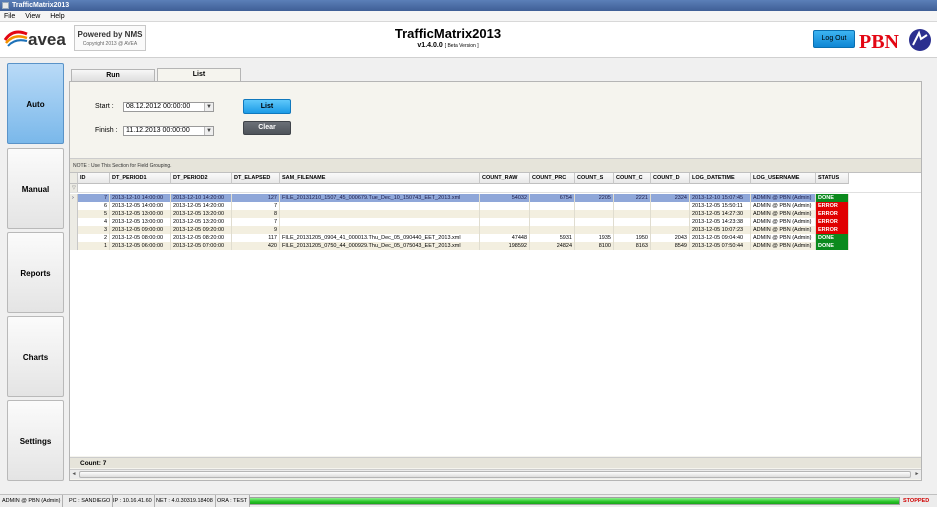 This screenshot has width=937, height=507. I want to click on cell-dt-elapsed: 8, so click(256, 214).